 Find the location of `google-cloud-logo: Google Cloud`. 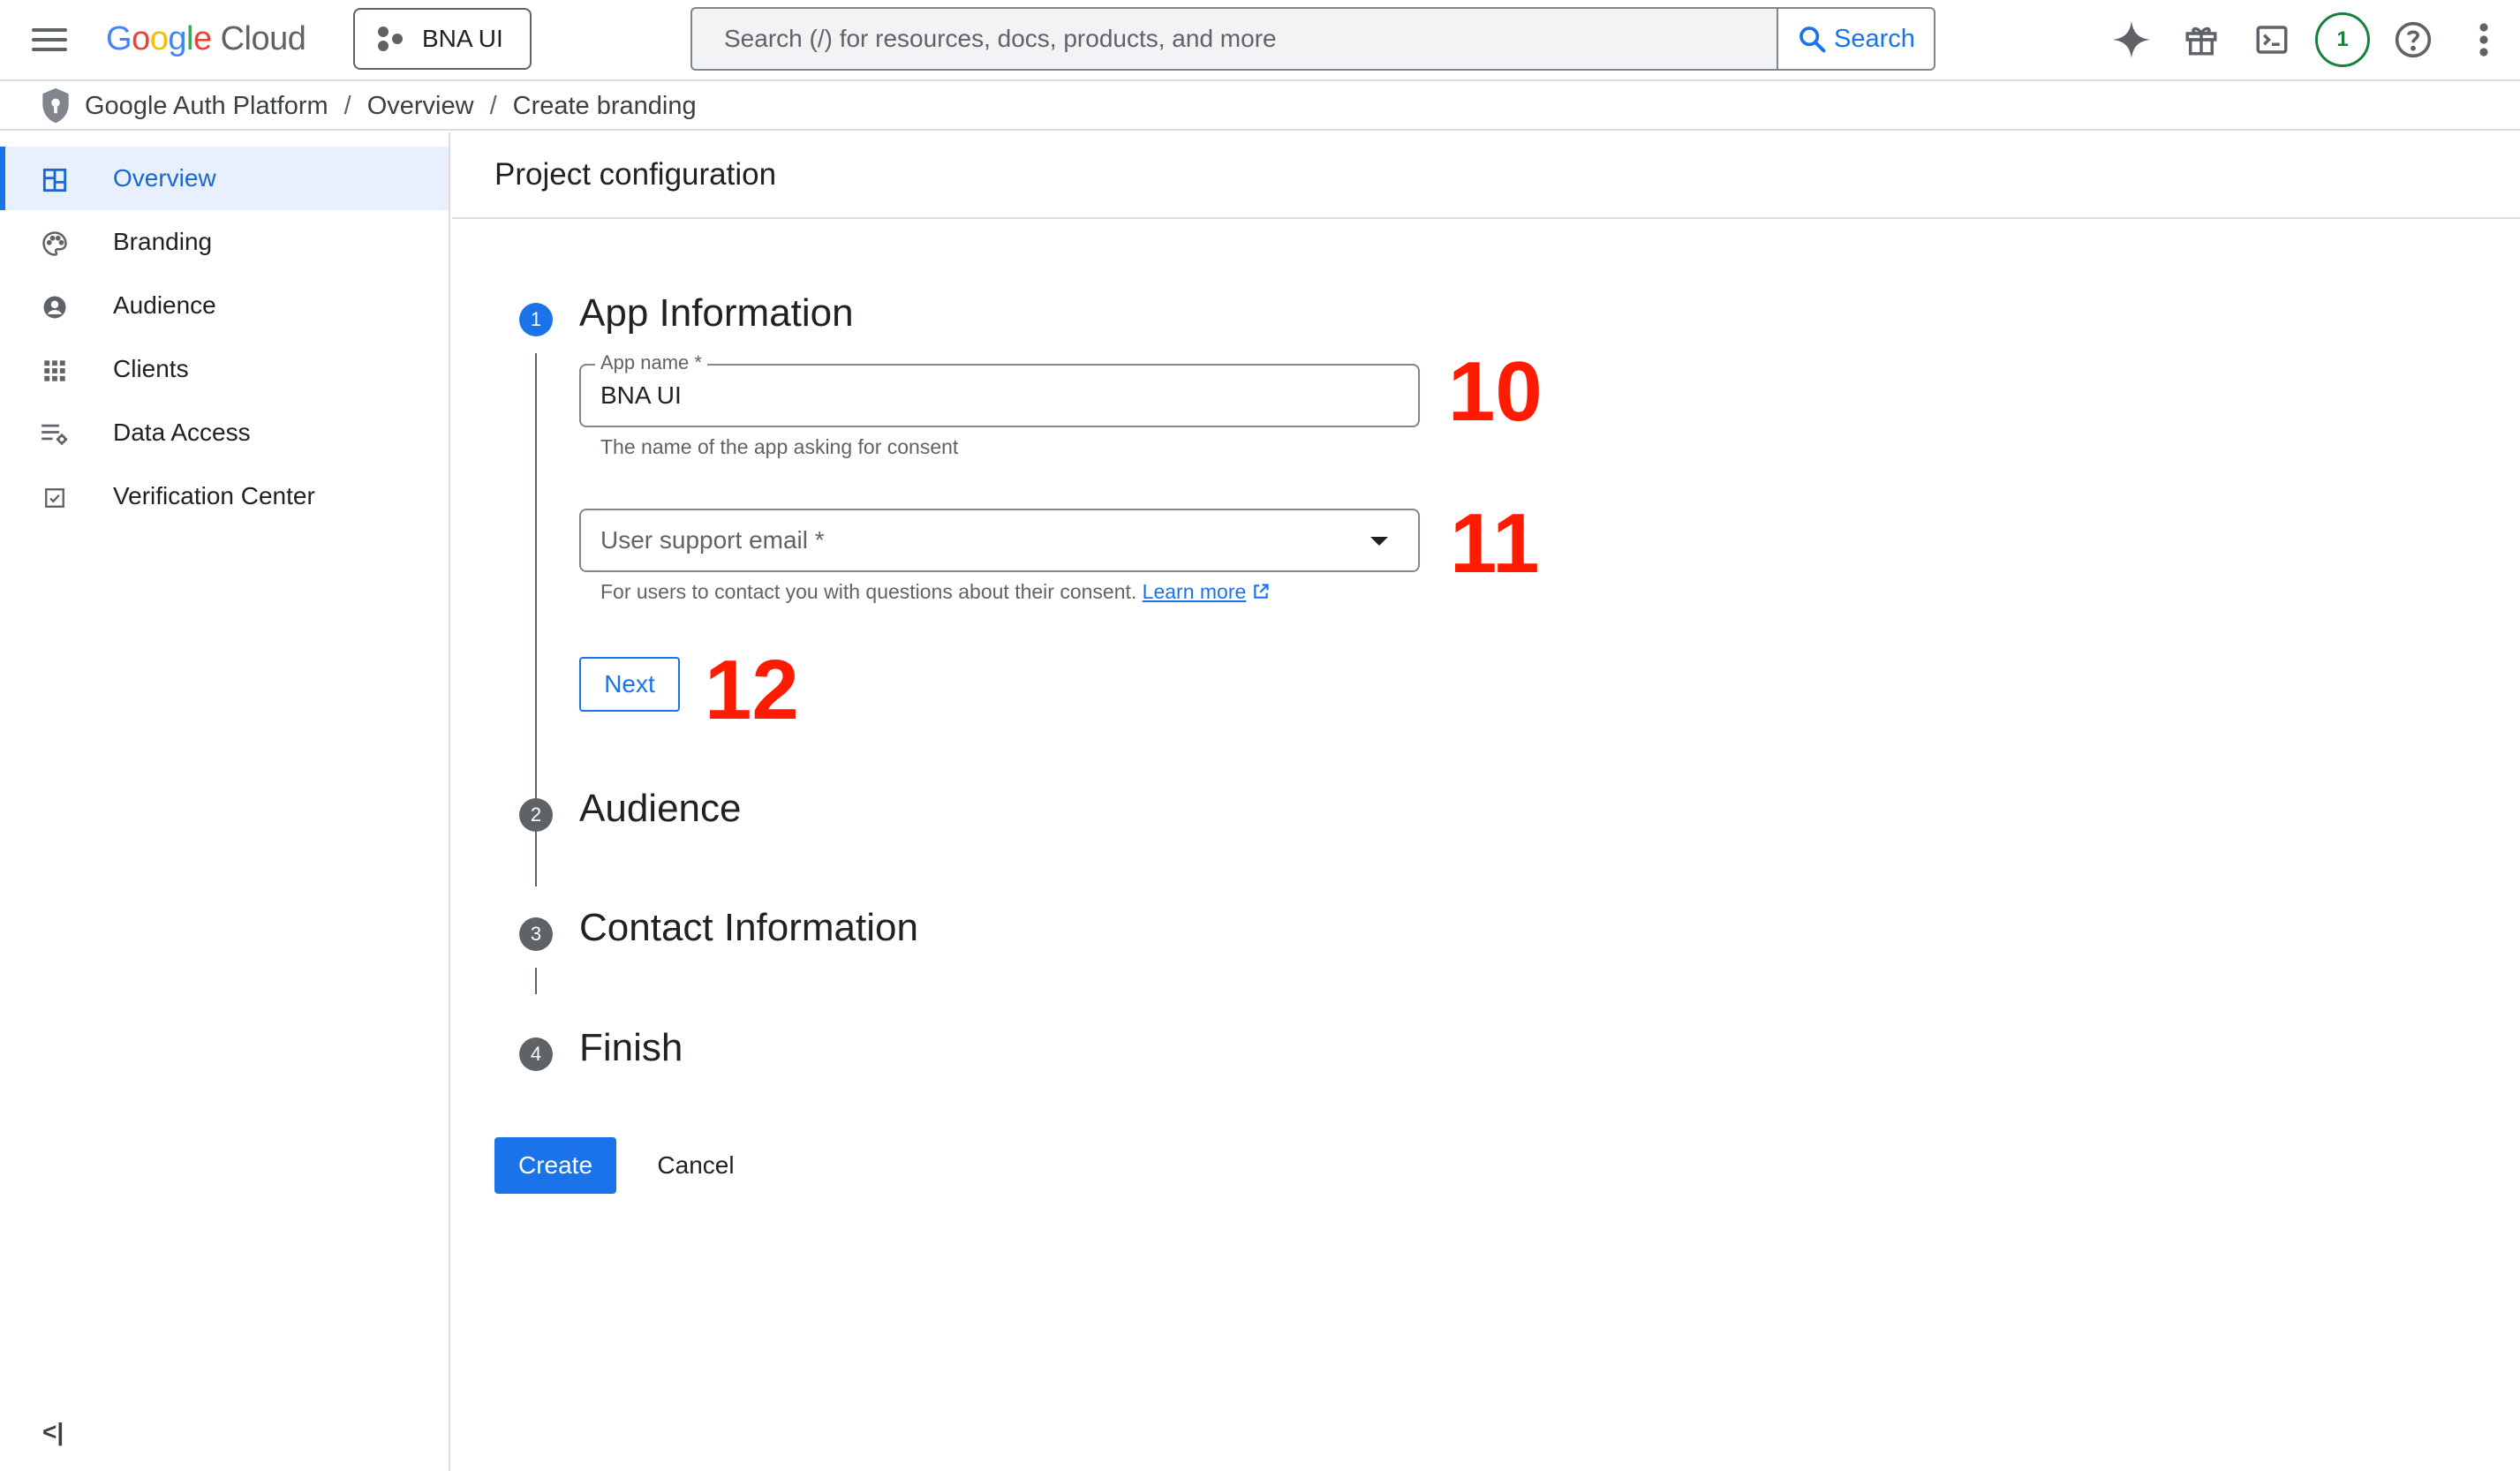

google-cloud-logo: Google Cloud is located at coordinates (206, 39).